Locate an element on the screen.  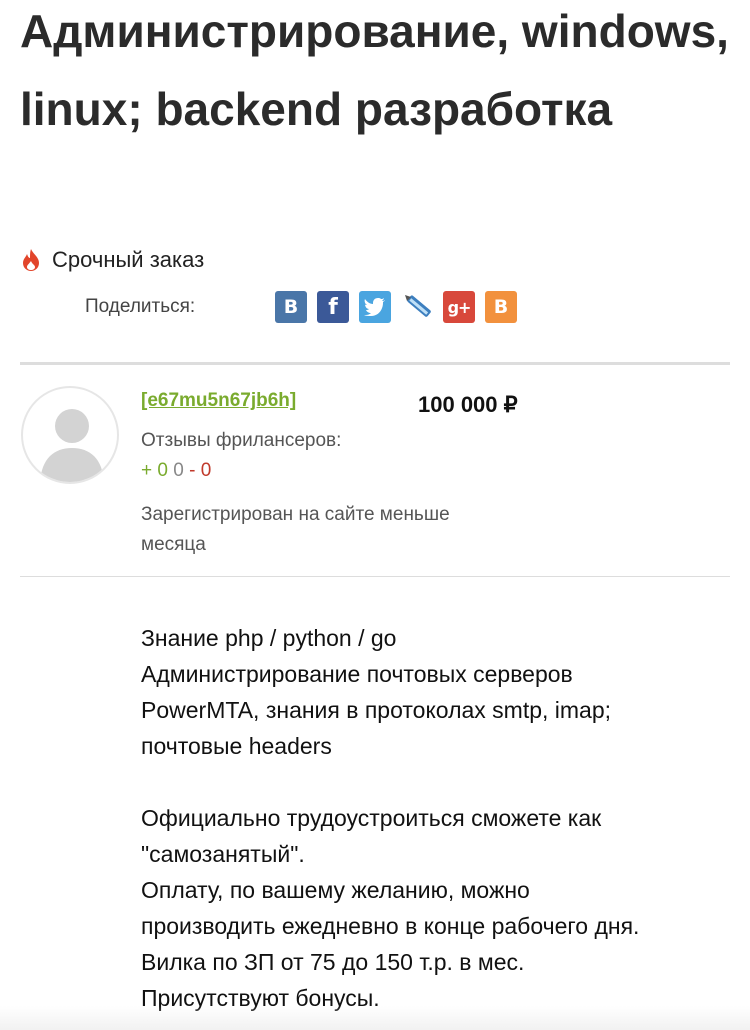
description-line: Администрирование почтовых серверов is located at coordinates (357, 674).